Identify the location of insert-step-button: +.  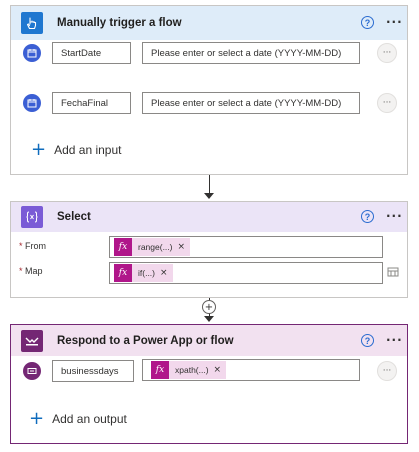
(209, 307).